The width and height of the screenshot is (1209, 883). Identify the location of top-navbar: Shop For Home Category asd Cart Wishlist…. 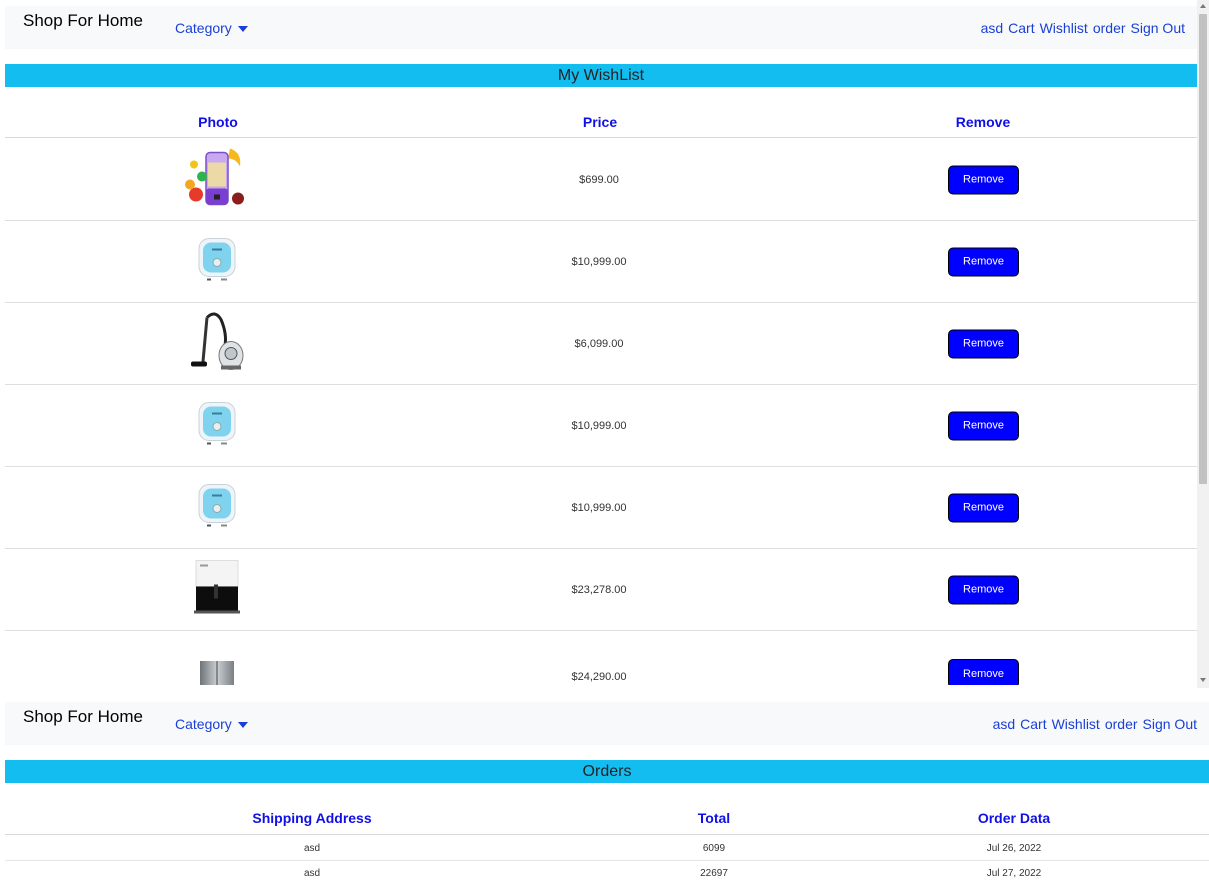
(601, 27).